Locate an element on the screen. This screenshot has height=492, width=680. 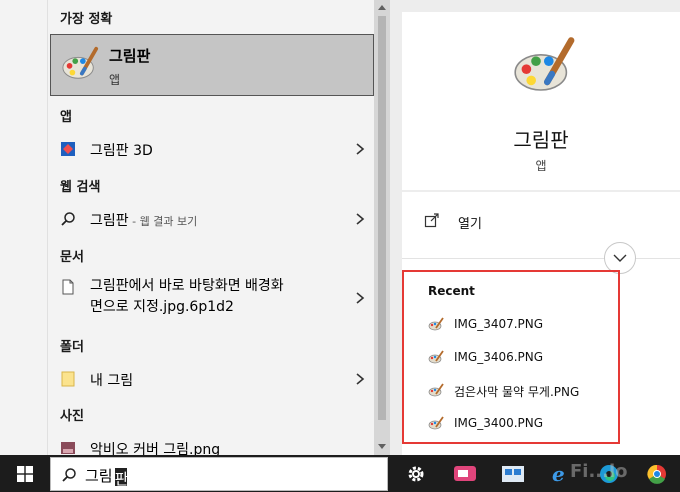
search-query-text: 그림 판 is located at coordinates (107, 476).